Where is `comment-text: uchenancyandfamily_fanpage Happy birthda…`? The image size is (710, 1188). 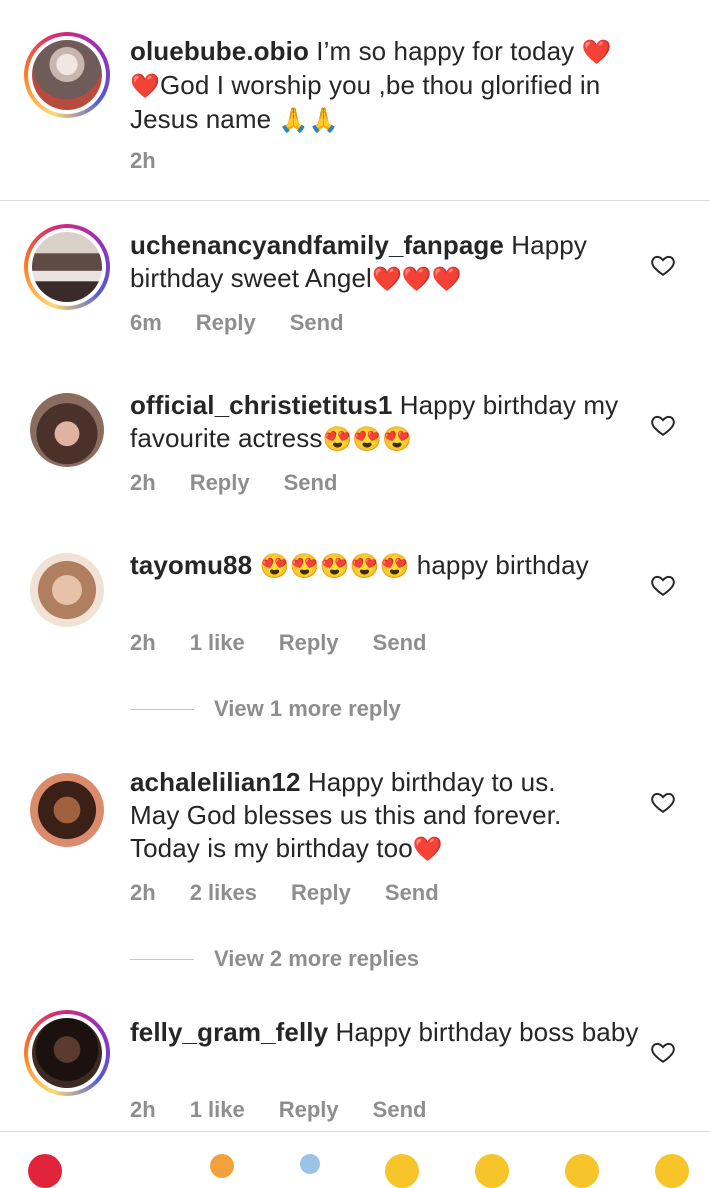 comment-text: uchenancyandfamily_fanpage Happy birthda… is located at coordinates (358, 261).